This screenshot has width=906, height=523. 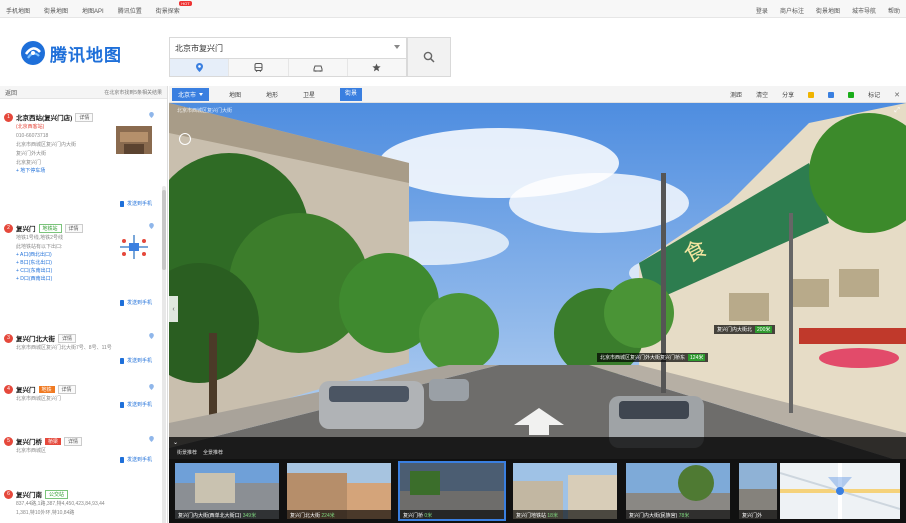 What do you see at coordinates (762, 10) in the screenshot?
I see `nav-link-login: 登录` at bounding box center [762, 10].